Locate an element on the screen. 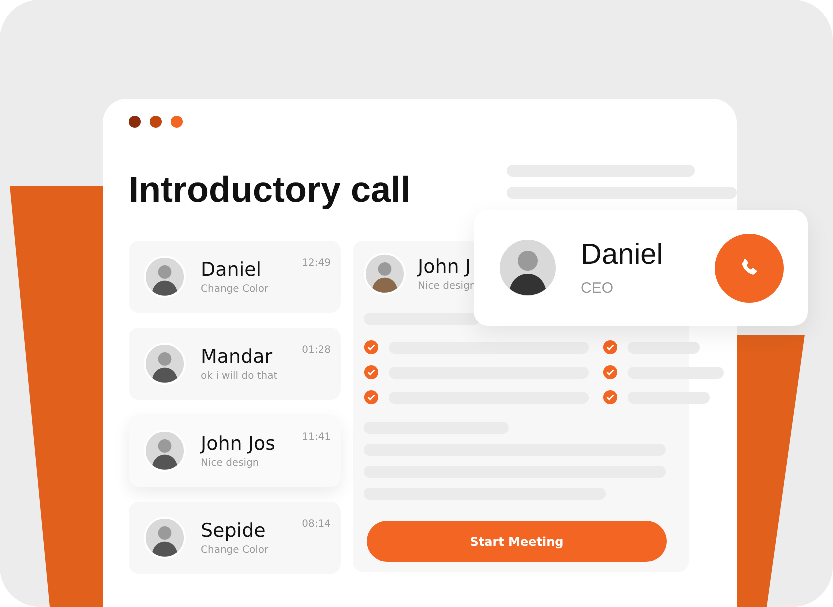 The height and width of the screenshot is (607, 833). contact-name: Sepide is located at coordinates (234, 531).